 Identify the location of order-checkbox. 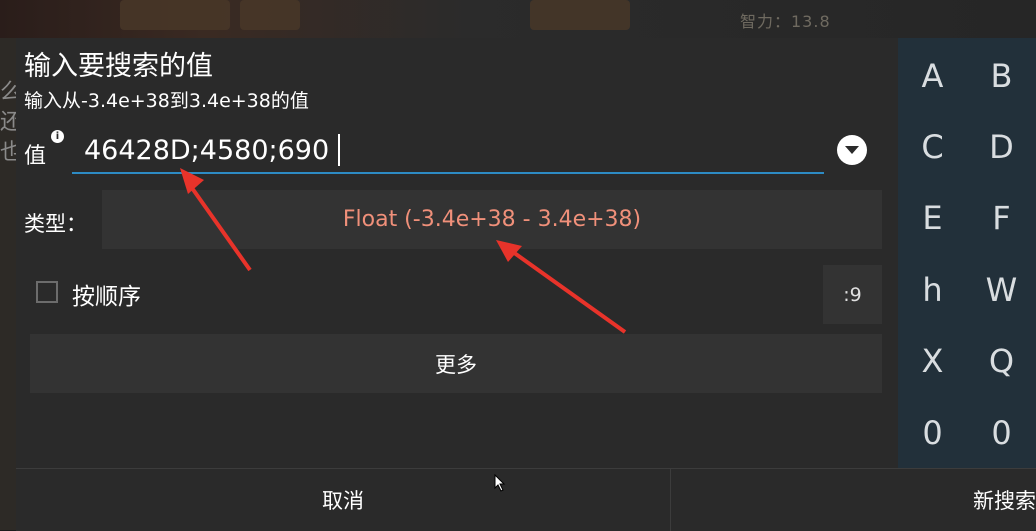
(47, 292).